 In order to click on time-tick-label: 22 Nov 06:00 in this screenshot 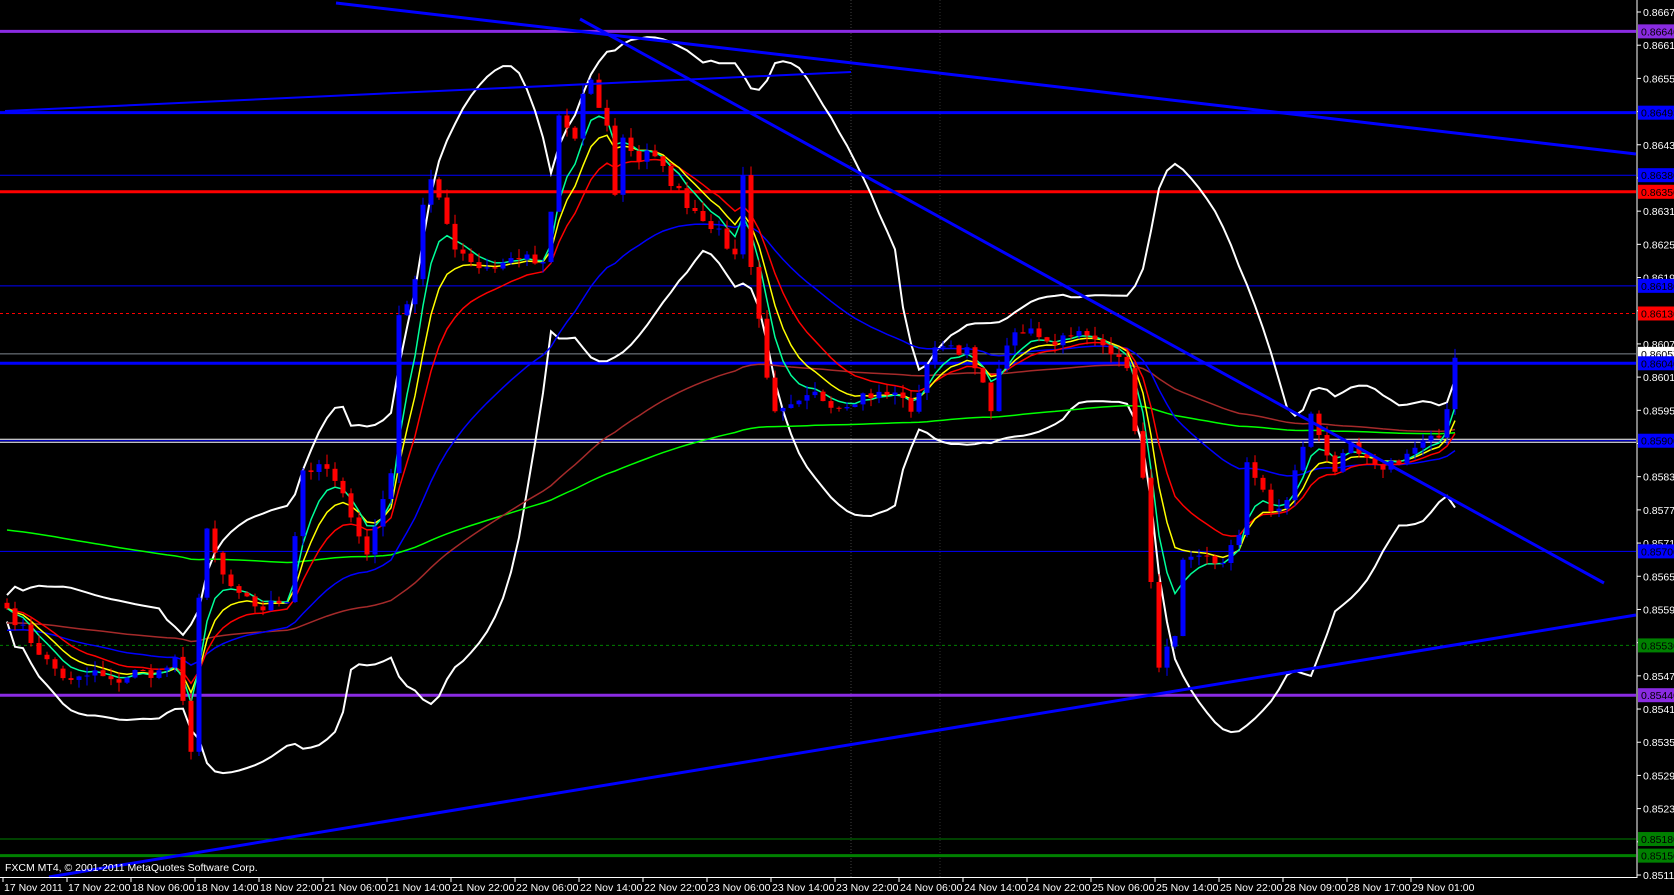, I will do `click(547, 888)`.